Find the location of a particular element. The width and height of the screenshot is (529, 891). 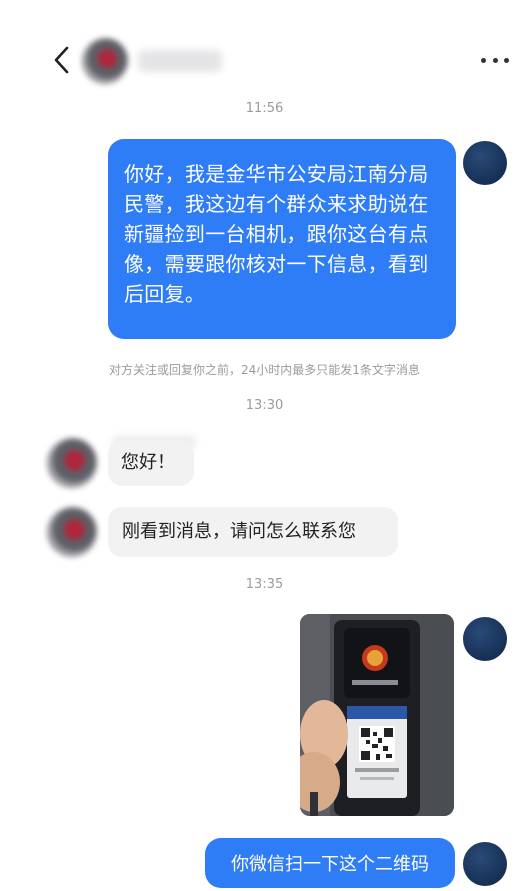

message-limit-notice: 对方关注或回复你之前，24小时内最多只能发1条文字消息 is located at coordinates (264, 370).